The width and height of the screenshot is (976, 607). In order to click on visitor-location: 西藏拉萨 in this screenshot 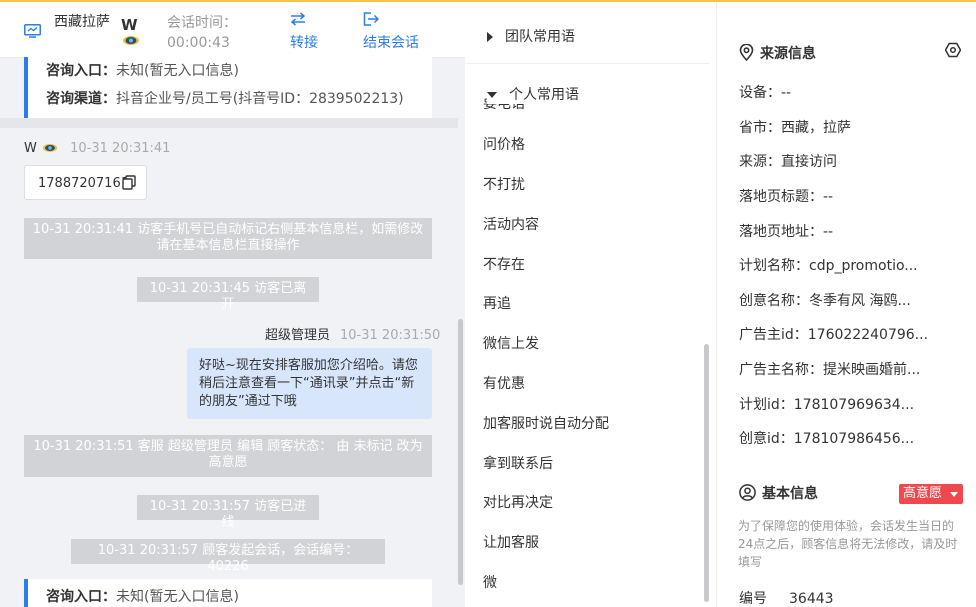, I will do `click(82, 22)`.